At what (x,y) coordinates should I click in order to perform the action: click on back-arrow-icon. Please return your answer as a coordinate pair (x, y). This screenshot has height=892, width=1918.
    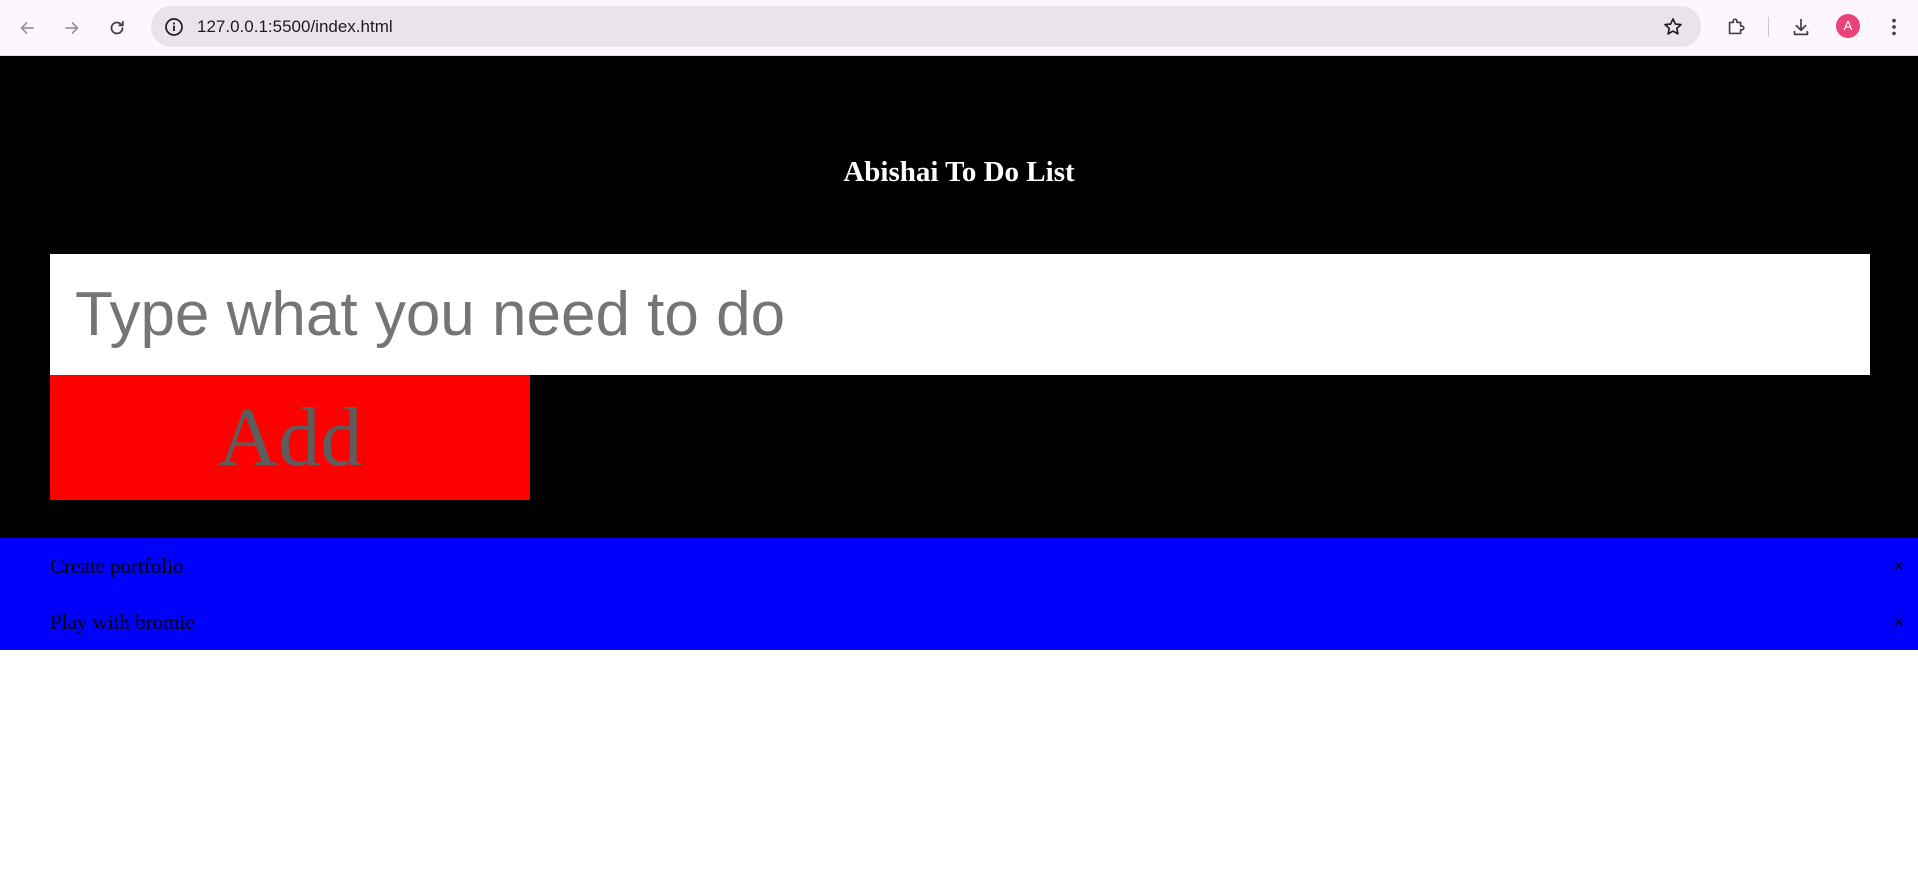
    Looking at the image, I should click on (27, 28).